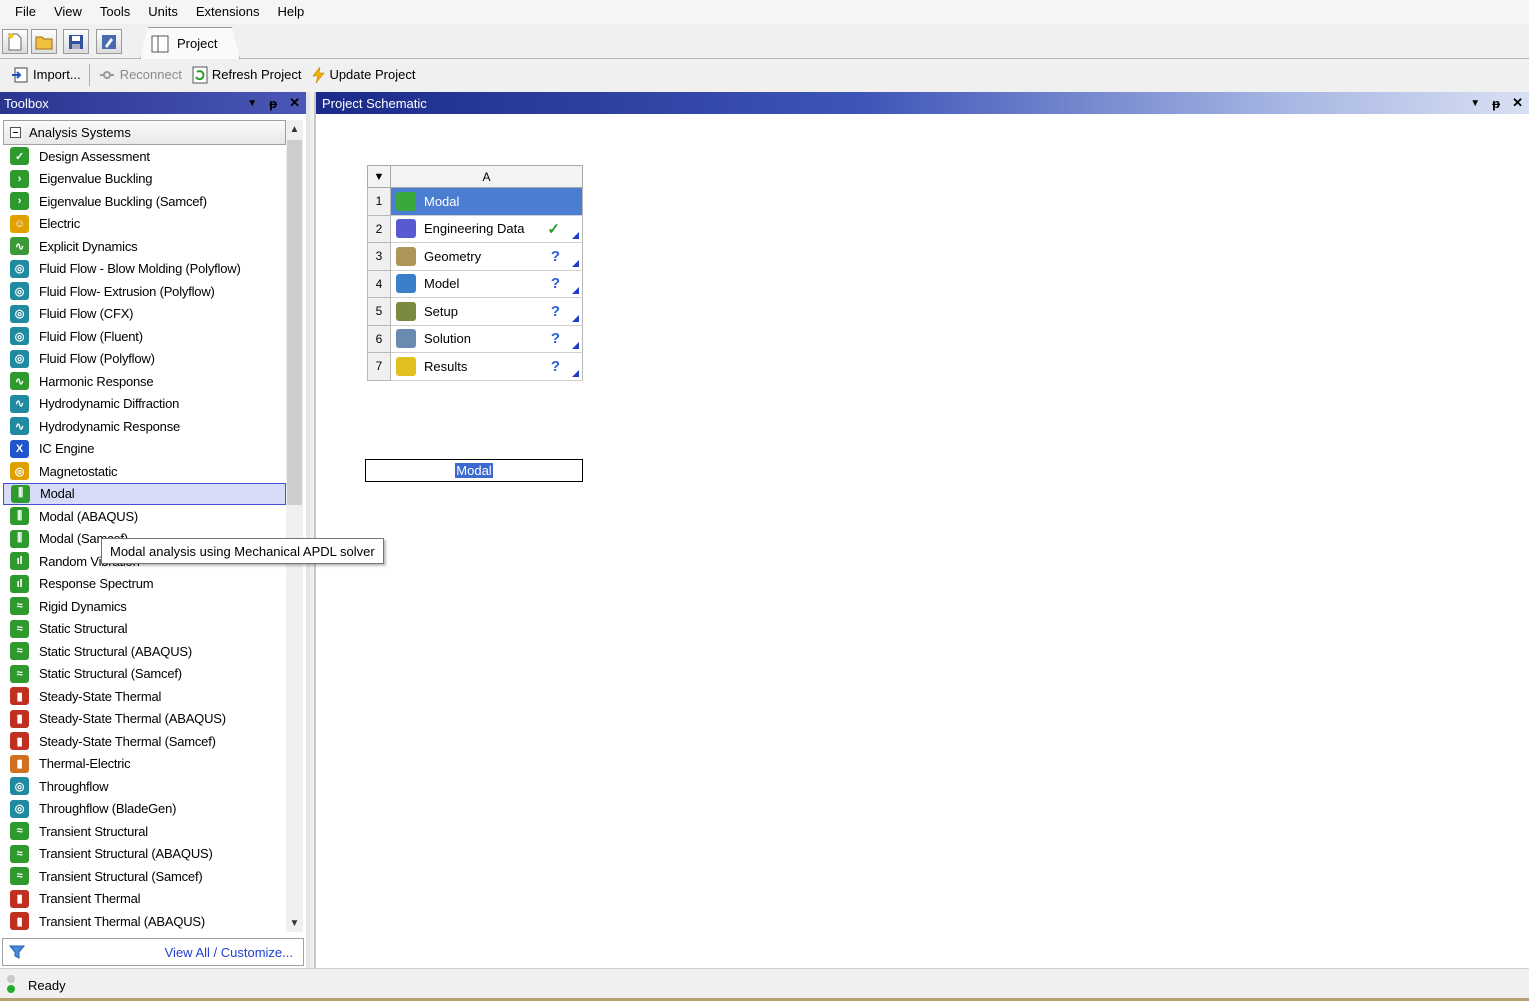 The height and width of the screenshot is (1001, 1529). What do you see at coordinates (144, 269) in the screenshot?
I see `toolbox-item: ◎ Fluid Flow - Blow Molding (Polyflow)` at bounding box center [144, 269].